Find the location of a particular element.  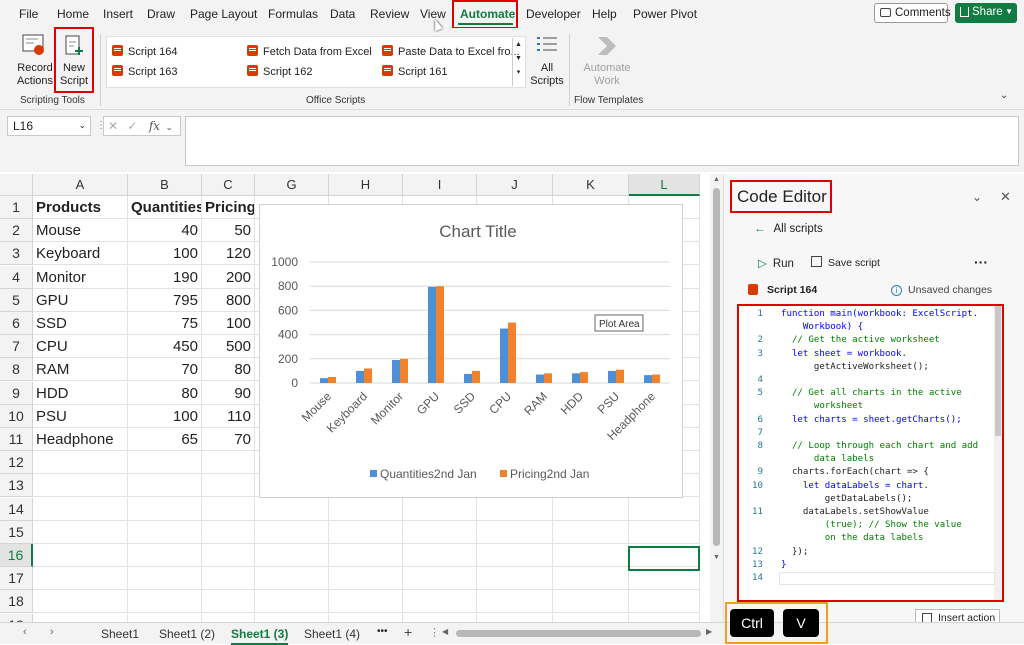

tab-power-pivot: Power Pivot is located at coordinates (665, 14).